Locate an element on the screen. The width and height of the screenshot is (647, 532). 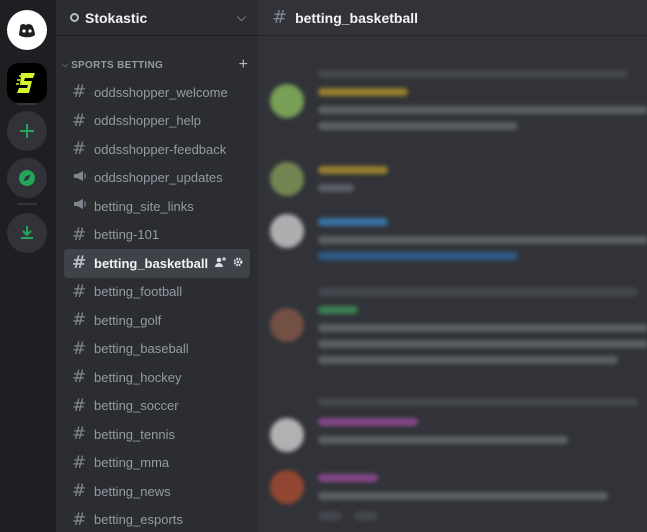
channel-label: betting_hockey is located at coordinates (138, 377).